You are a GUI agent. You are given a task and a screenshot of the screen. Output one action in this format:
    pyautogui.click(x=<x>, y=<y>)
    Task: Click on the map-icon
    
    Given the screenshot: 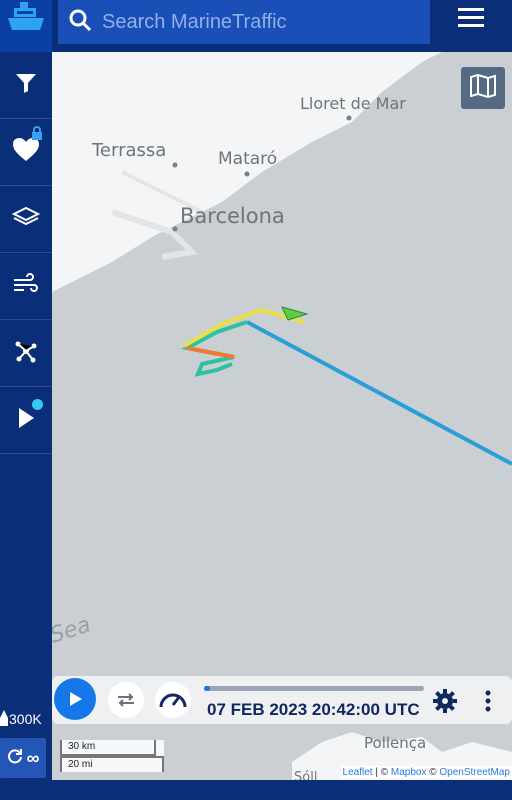 What is the action you would take?
    pyautogui.click(x=483, y=88)
    